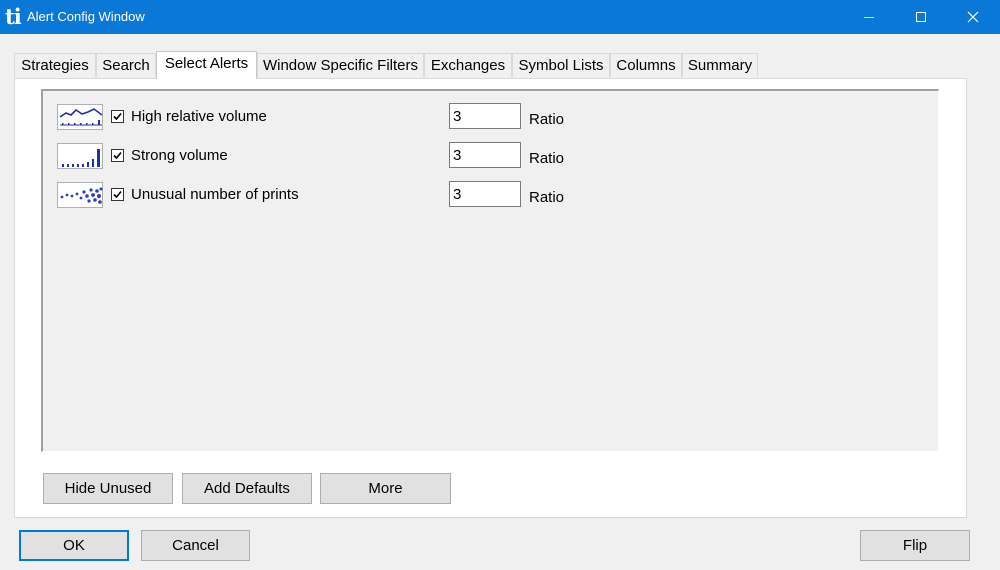  What do you see at coordinates (385, 488) in the screenshot?
I see `more-button: More` at bounding box center [385, 488].